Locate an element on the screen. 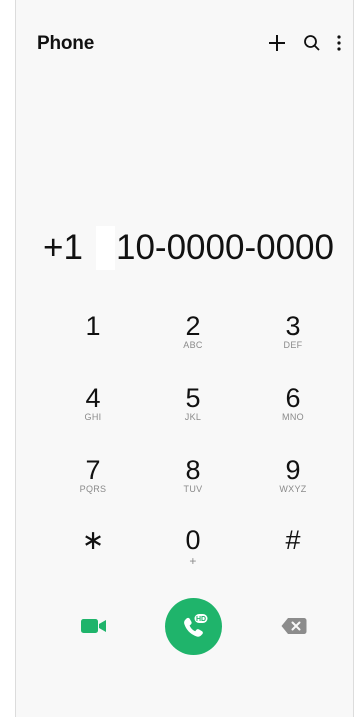 The height and width of the screenshot is (717, 358). key-digit: 0 is located at coordinates (193, 540).